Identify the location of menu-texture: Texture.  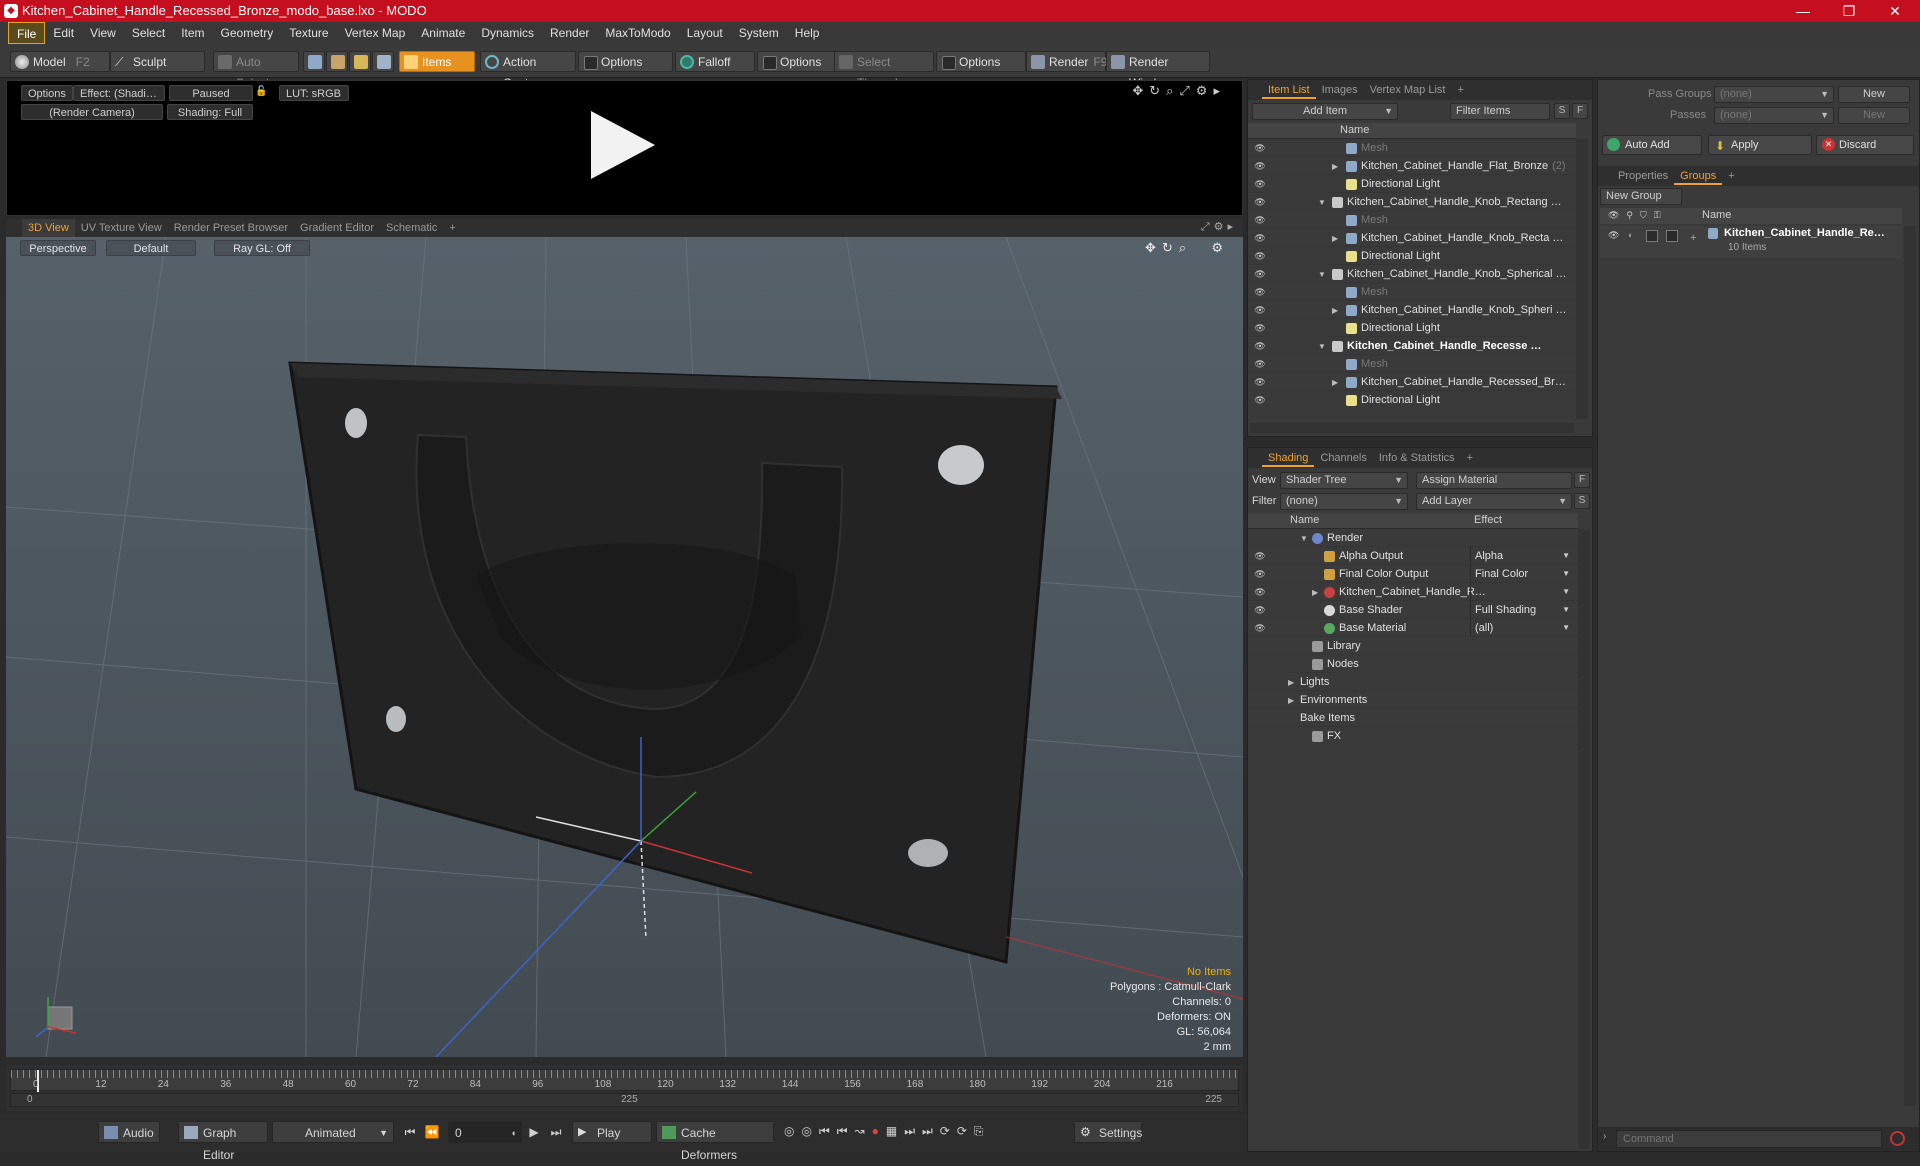
(308, 33).